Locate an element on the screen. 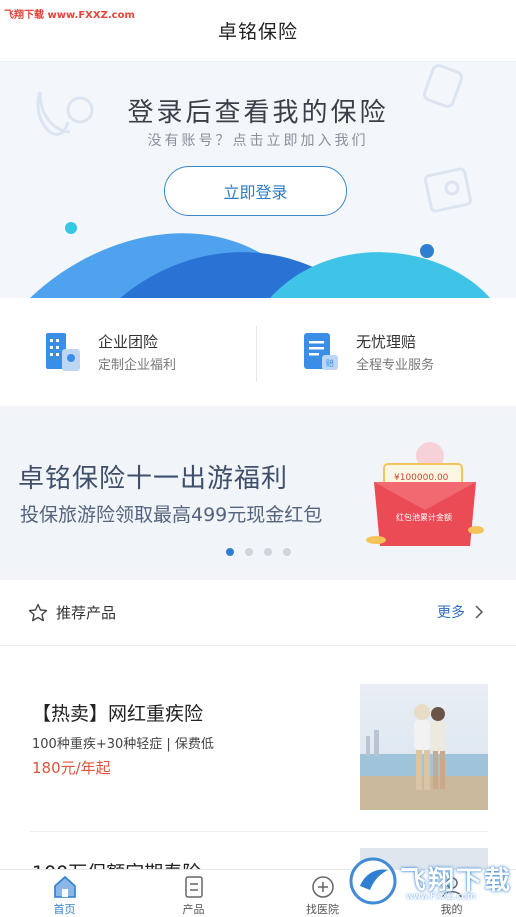 This screenshot has height=917, width=516. home-icon is located at coordinates (64, 886).